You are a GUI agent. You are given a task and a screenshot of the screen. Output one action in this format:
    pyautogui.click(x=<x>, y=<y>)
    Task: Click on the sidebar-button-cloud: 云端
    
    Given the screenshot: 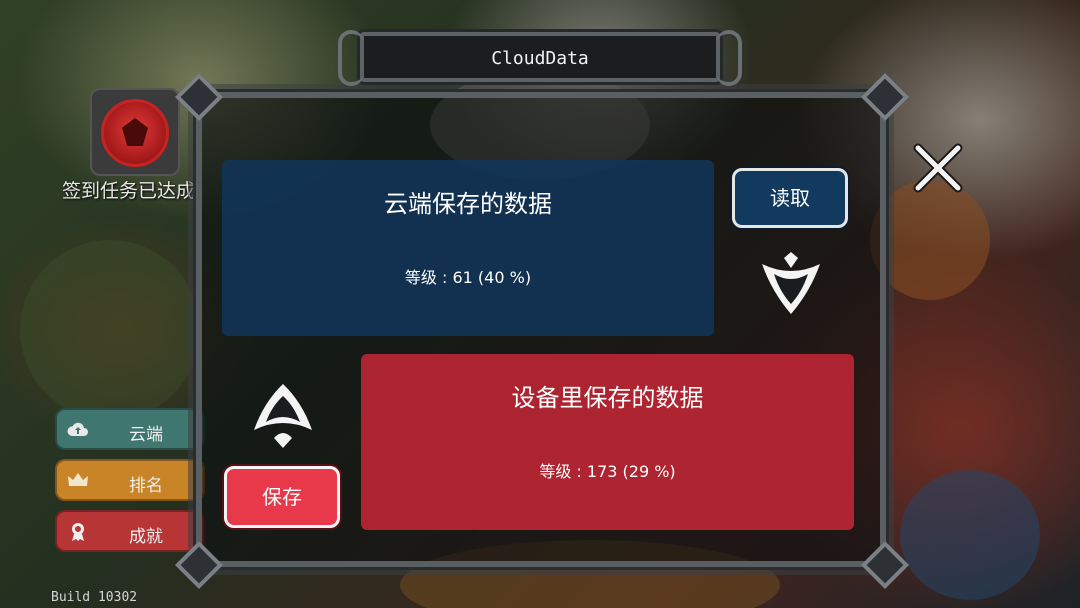 What is the action you would take?
    pyautogui.click(x=130, y=429)
    